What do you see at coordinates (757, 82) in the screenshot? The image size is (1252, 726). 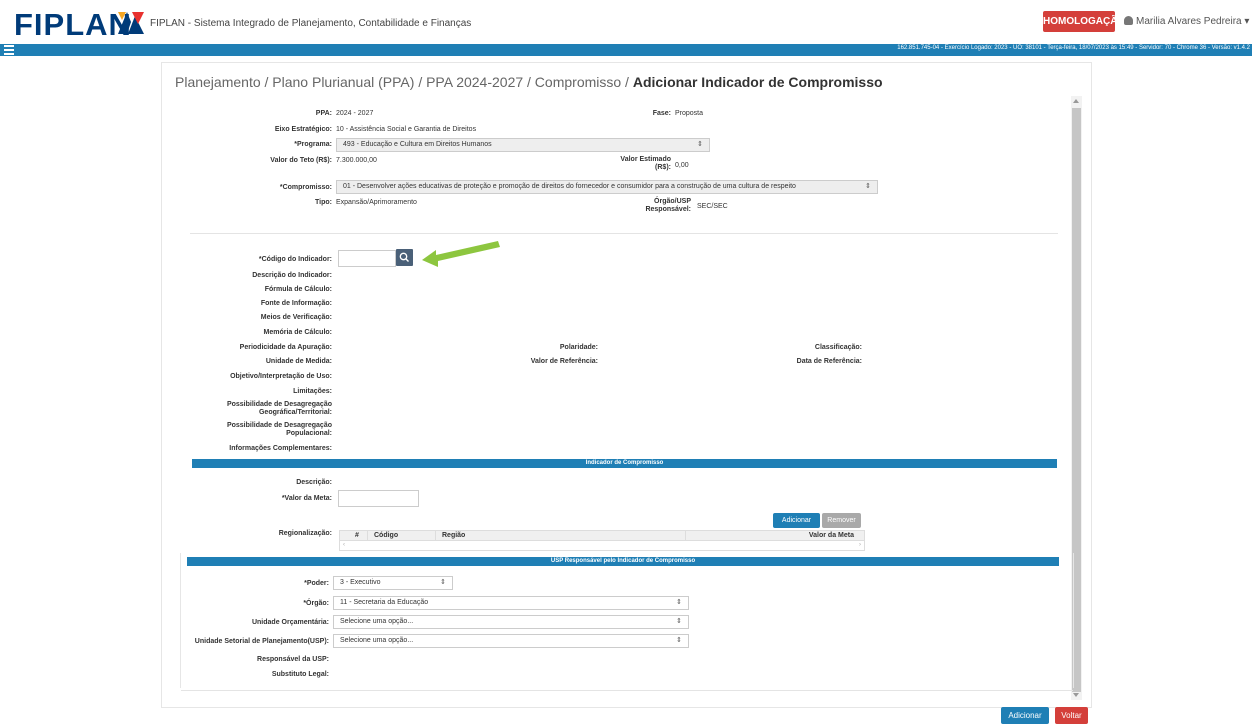 I see `page-title: Adicionar Indicador de Compromisso` at bounding box center [757, 82].